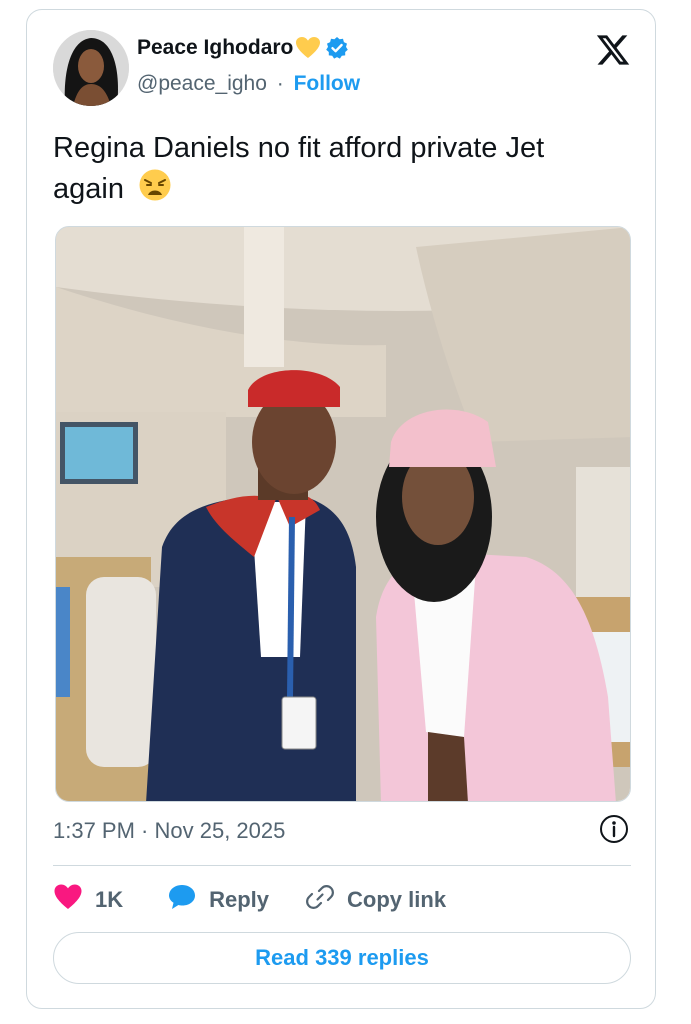 This screenshot has width=691, height=1024. Describe the element at coordinates (341, 829) in the screenshot. I see `timestamp-row: 1:37 PM · Nov 25, 2025` at that location.